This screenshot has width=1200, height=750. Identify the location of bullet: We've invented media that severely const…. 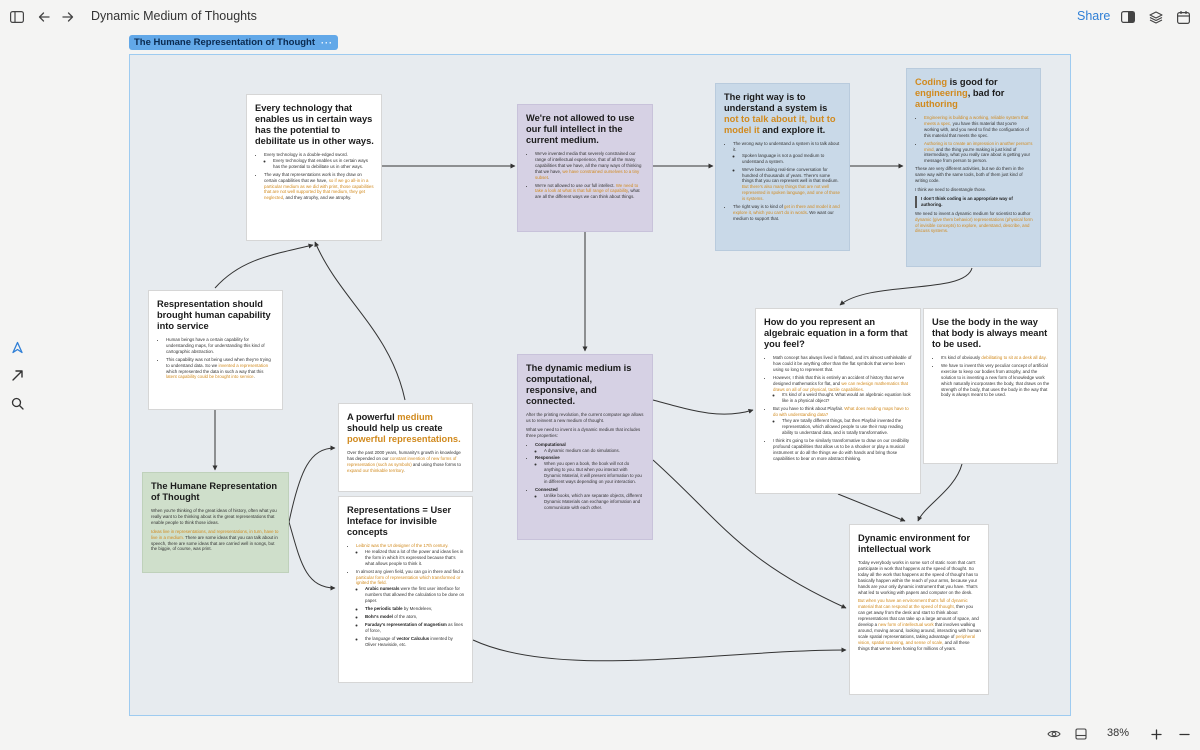
(590, 166).